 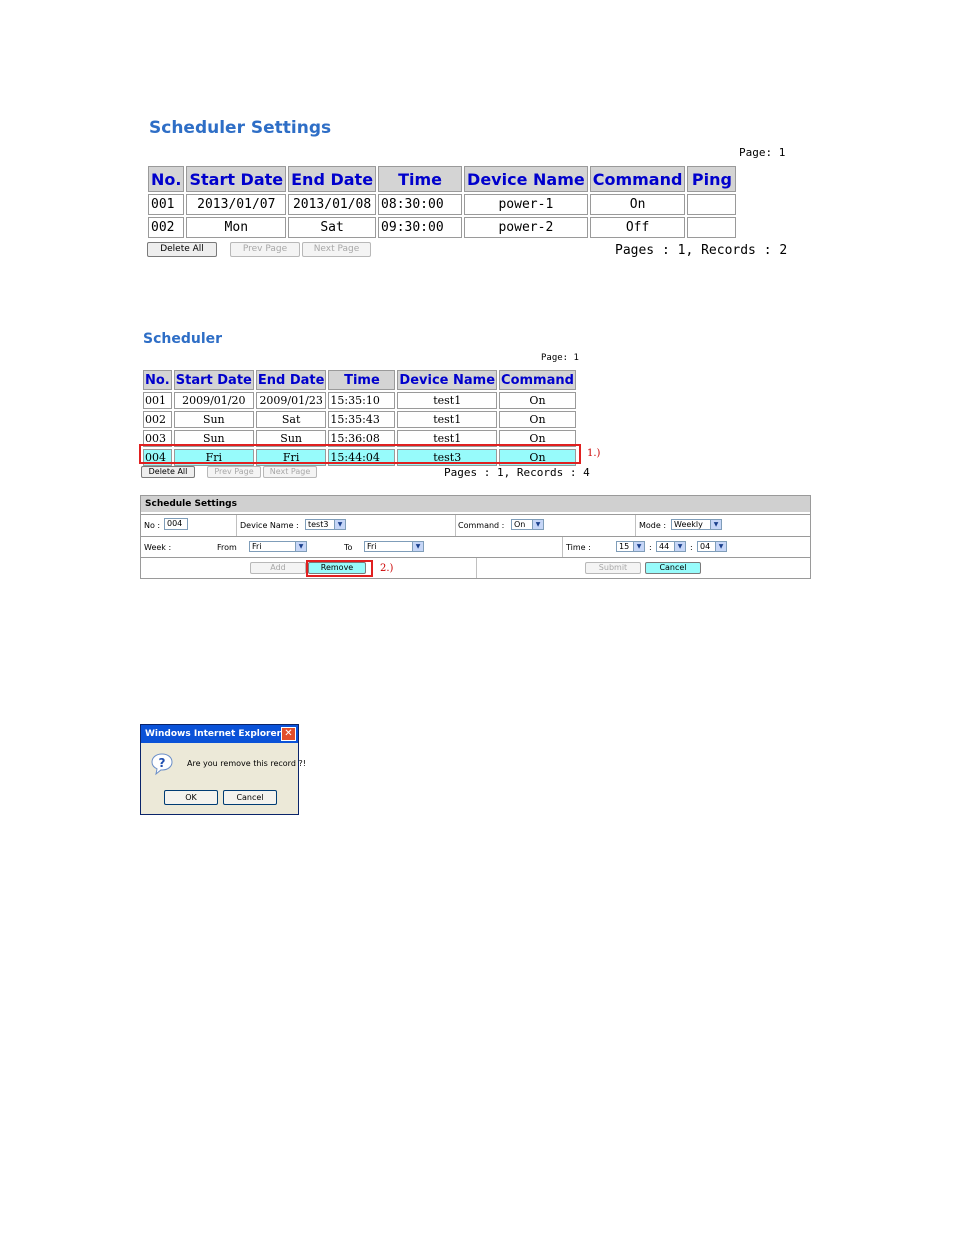 What do you see at coordinates (673, 568) in the screenshot?
I see `cancel-button: Cancel` at bounding box center [673, 568].